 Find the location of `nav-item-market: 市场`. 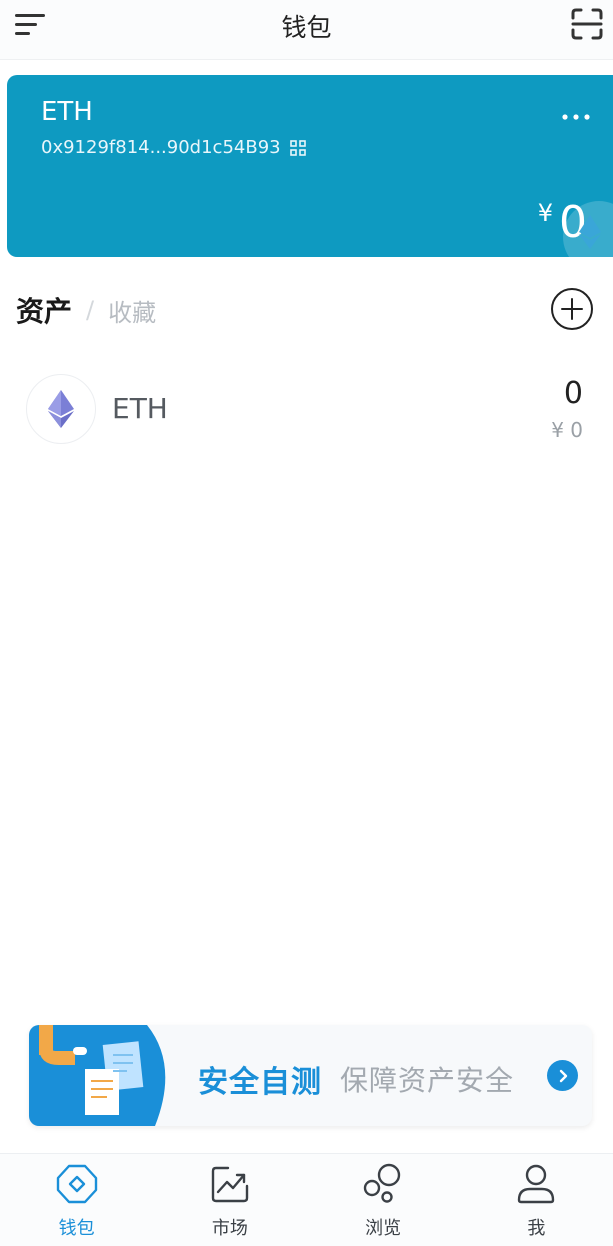

nav-item-market: 市场 is located at coordinates (229, 1200).